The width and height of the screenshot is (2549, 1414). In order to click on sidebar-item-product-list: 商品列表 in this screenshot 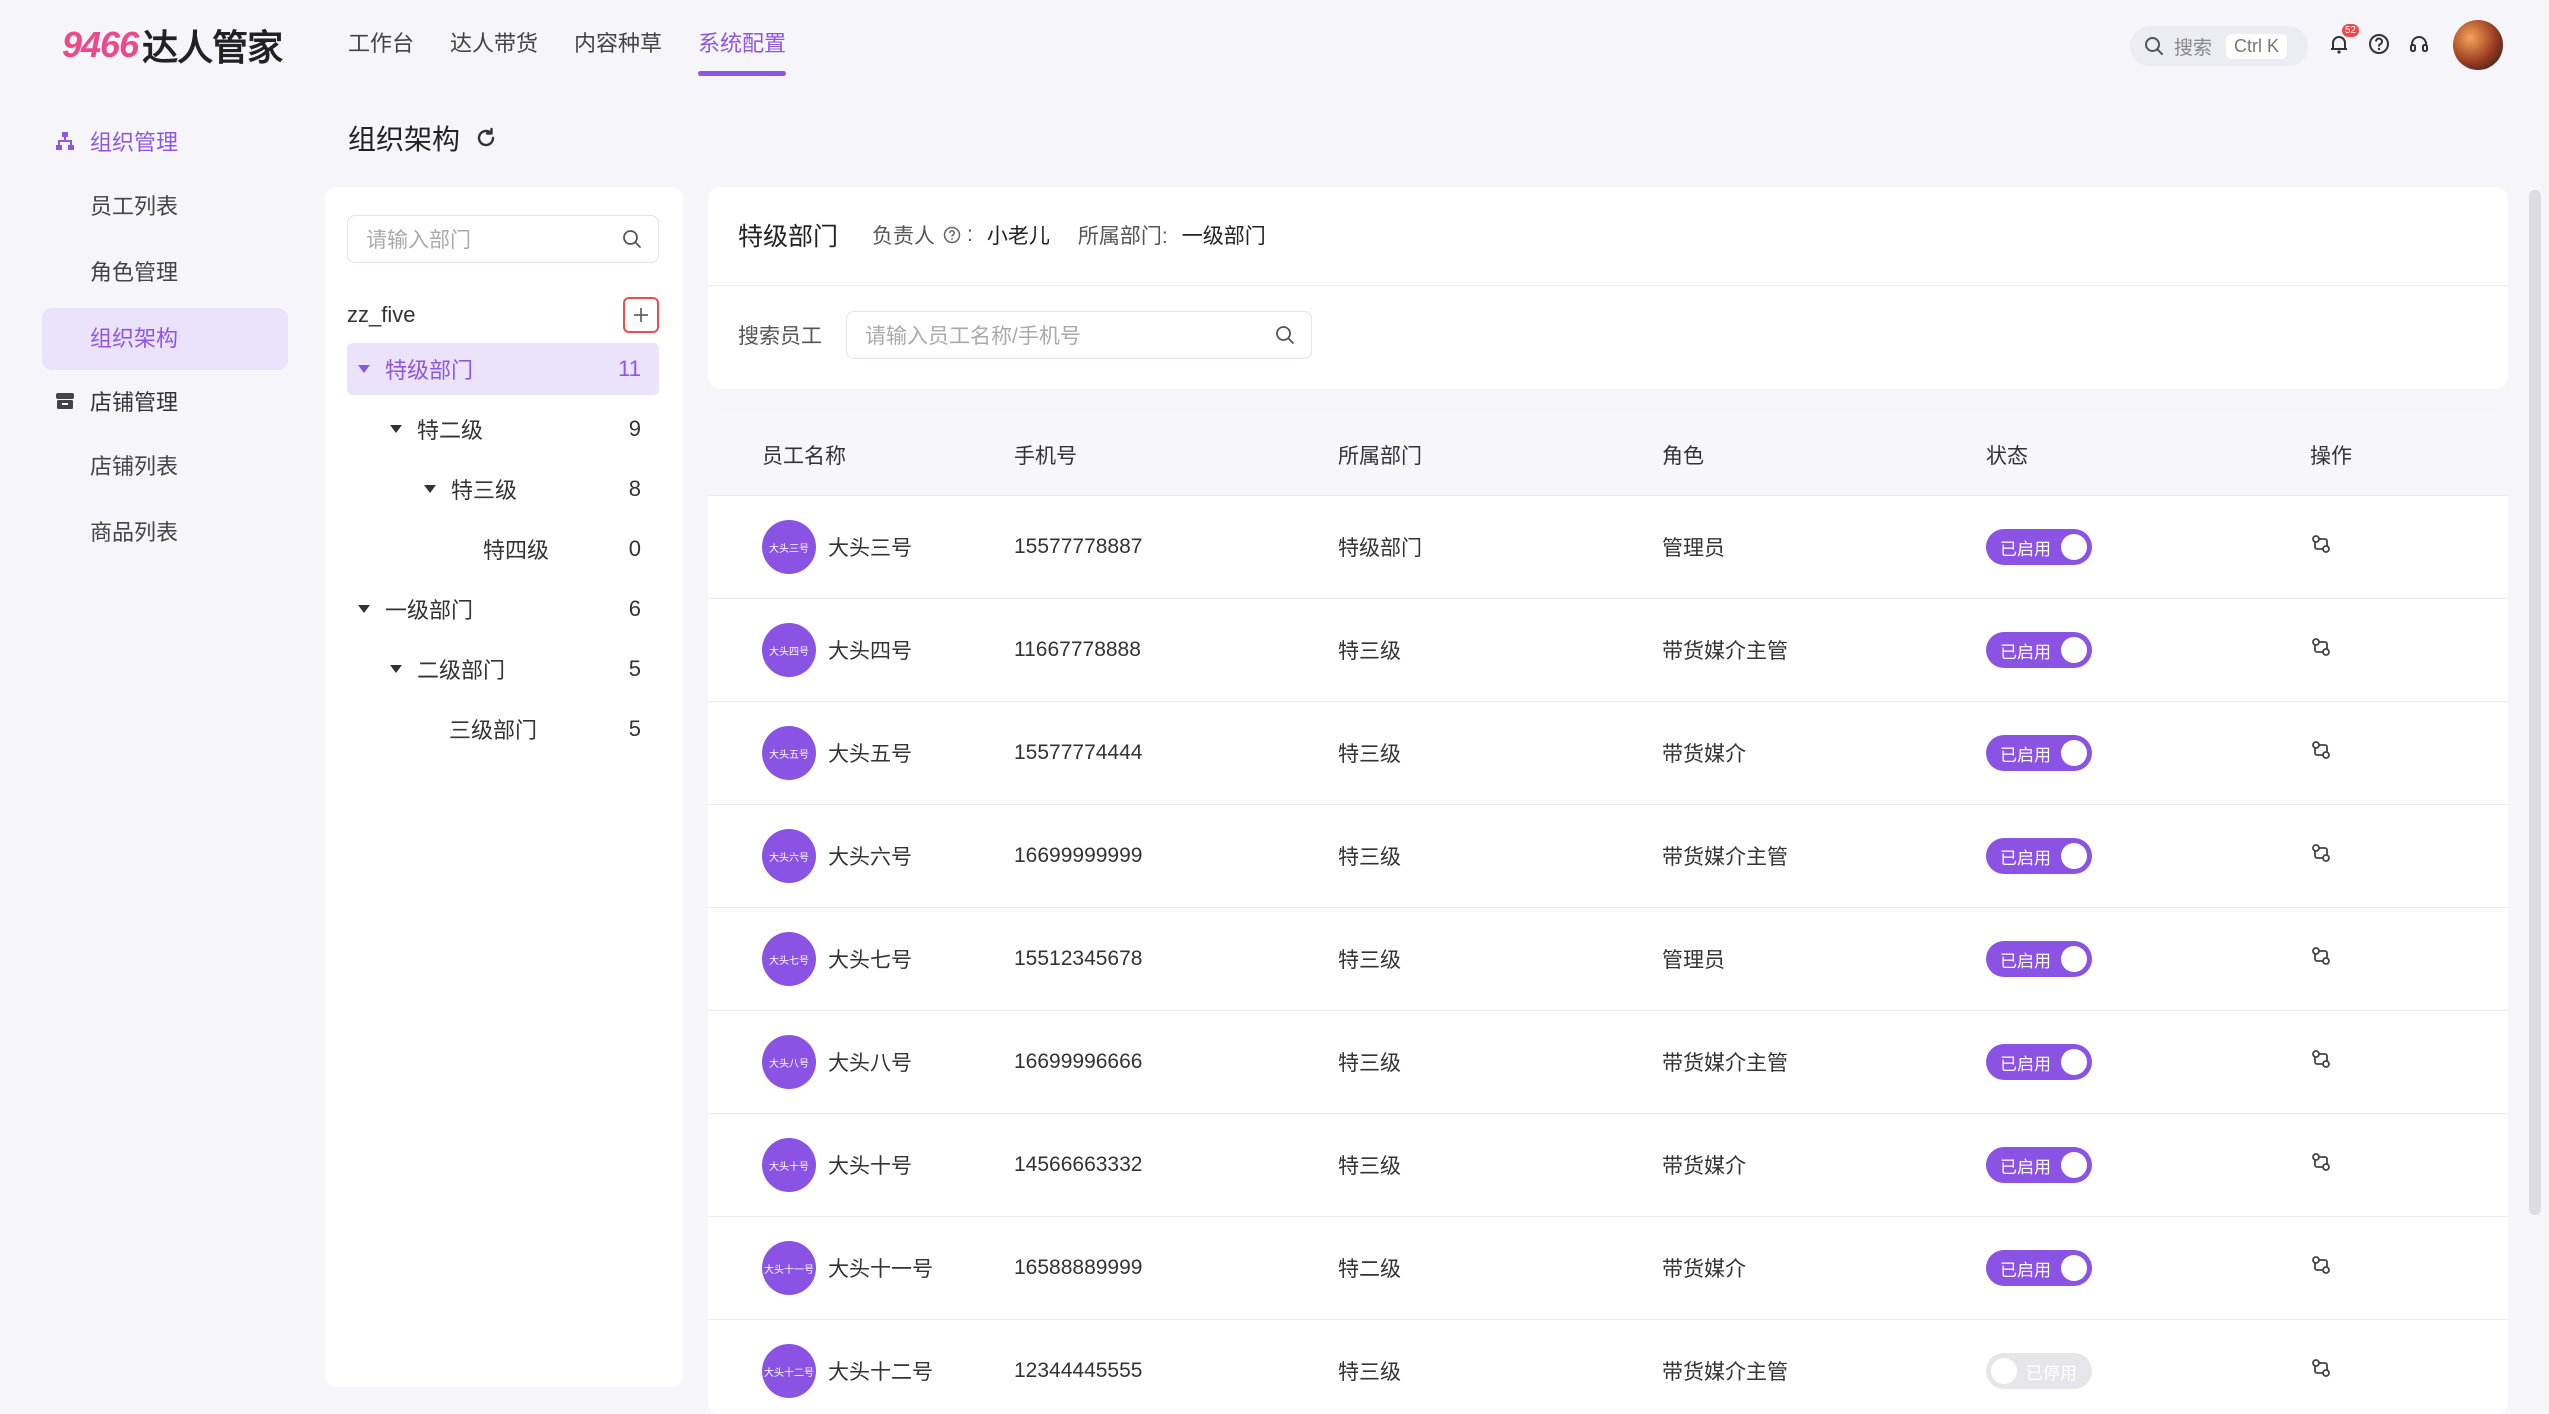, I will do `click(165, 533)`.